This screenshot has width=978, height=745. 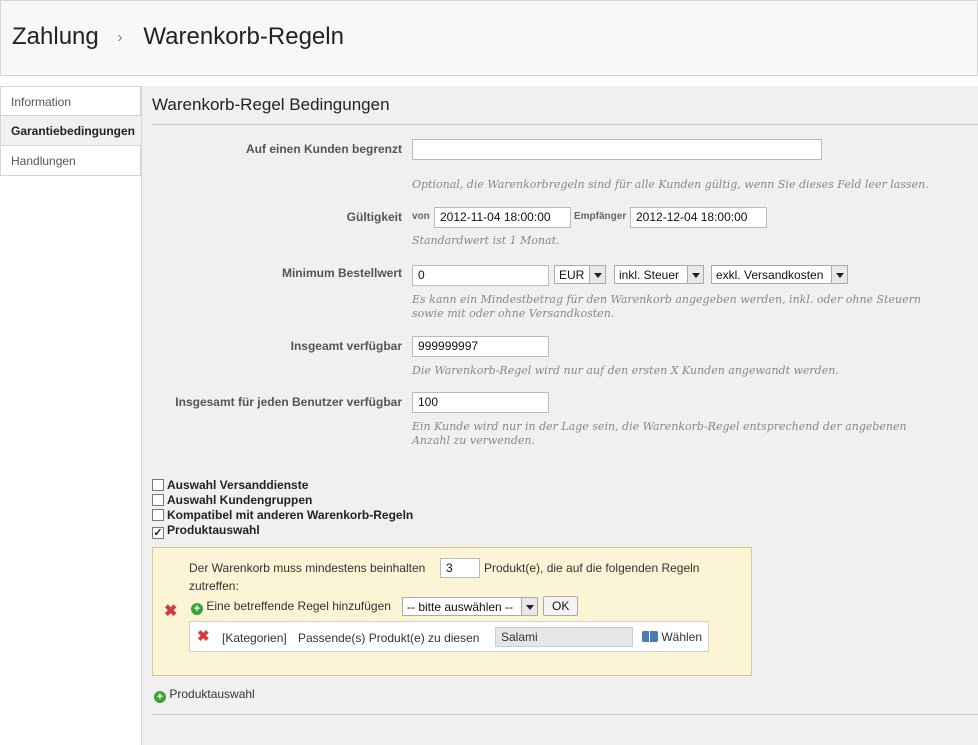 What do you see at coordinates (649, 275) in the screenshot?
I see `tax-select-value: inkl. Steuer` at bounding box center [649, 275].